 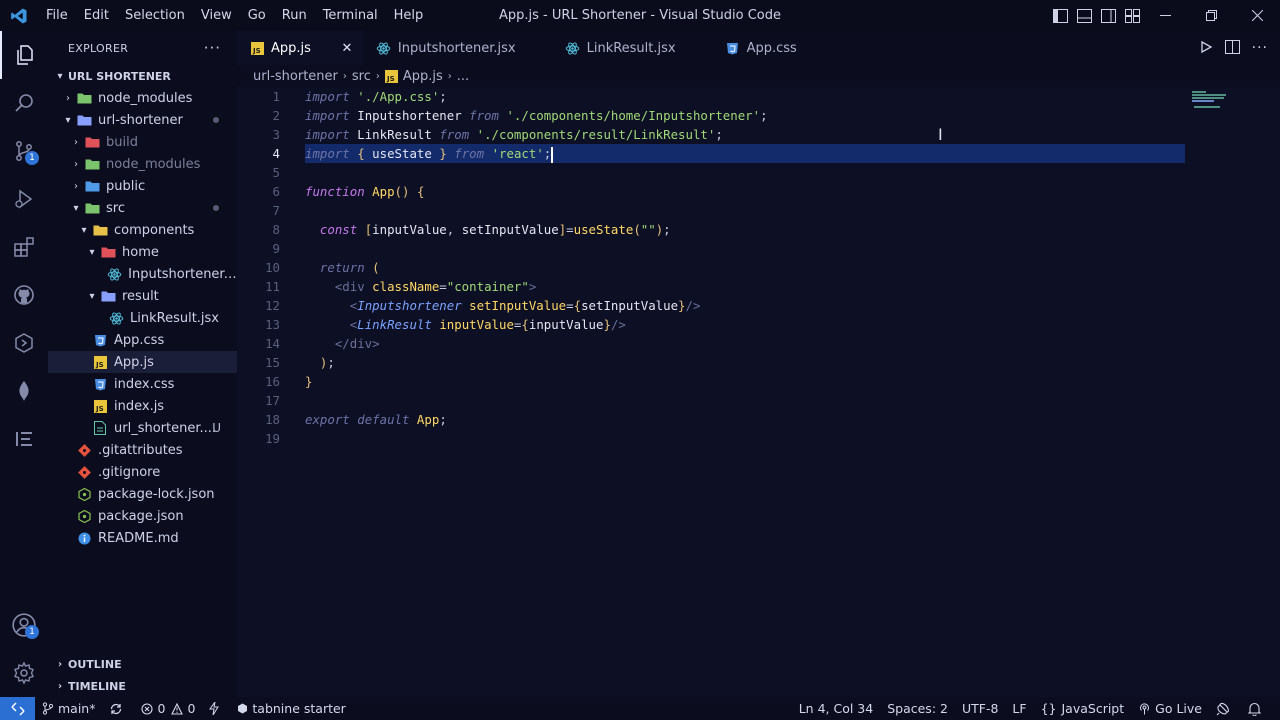 I want to click on tree-item: .gitignore, so click(x=142, y=472).